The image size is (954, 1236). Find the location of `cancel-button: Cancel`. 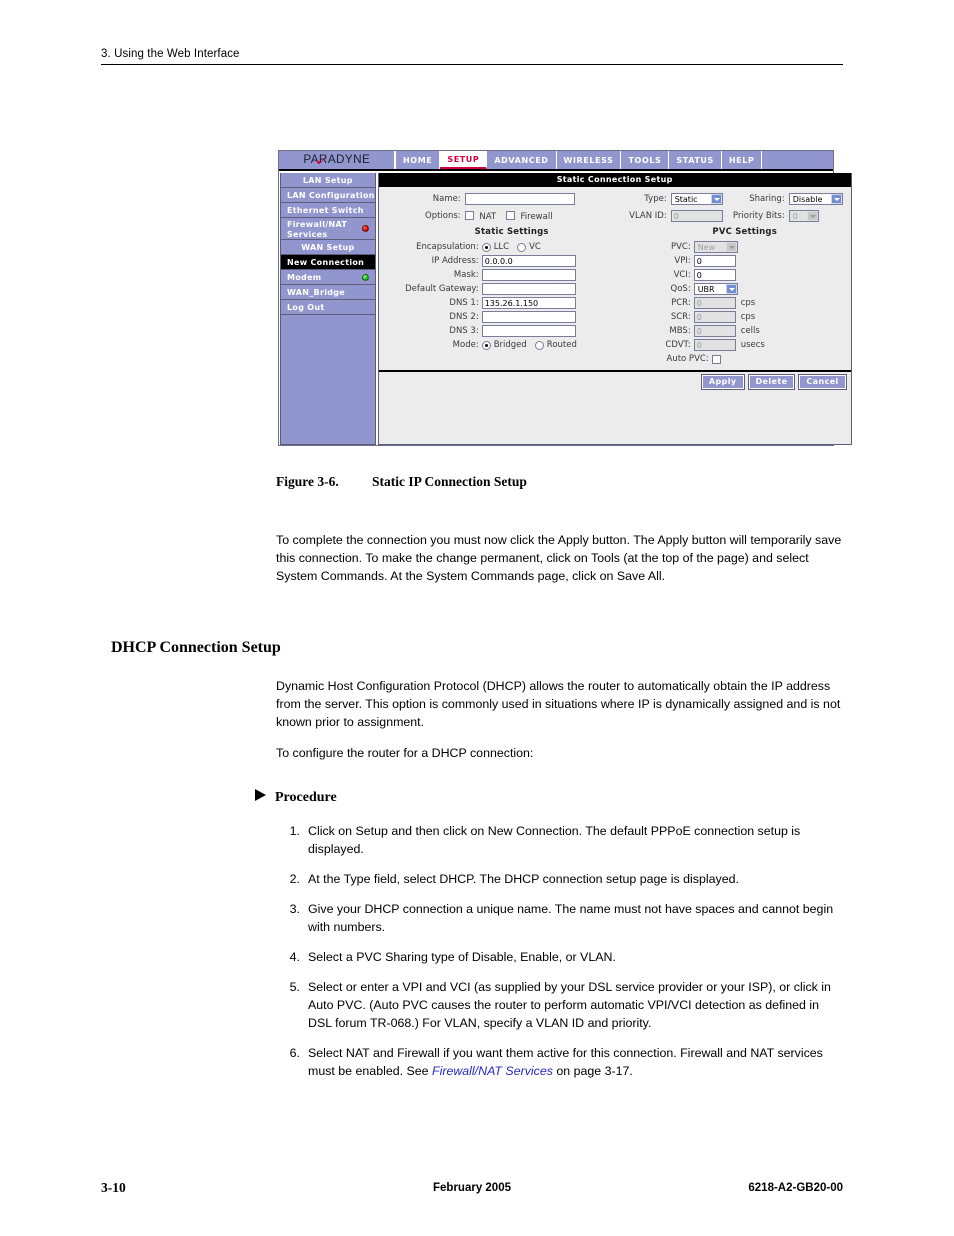

cancel-button: Cancel is located at coordinates (822, 382).